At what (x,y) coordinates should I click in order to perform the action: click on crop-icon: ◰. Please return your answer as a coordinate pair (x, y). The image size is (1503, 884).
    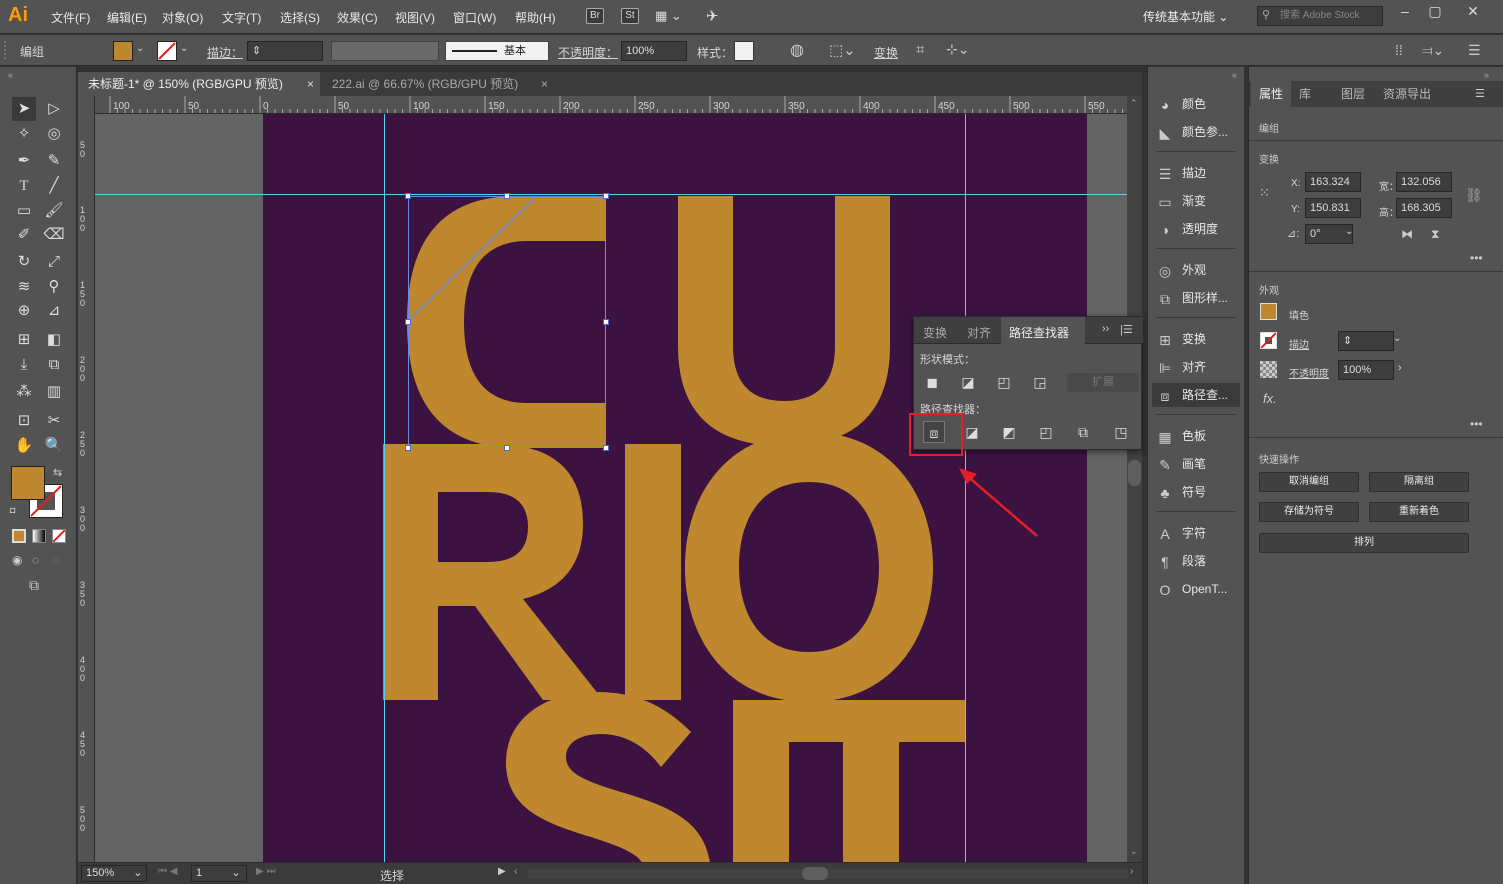
    Looking at the image, I should click on (1046, 432).